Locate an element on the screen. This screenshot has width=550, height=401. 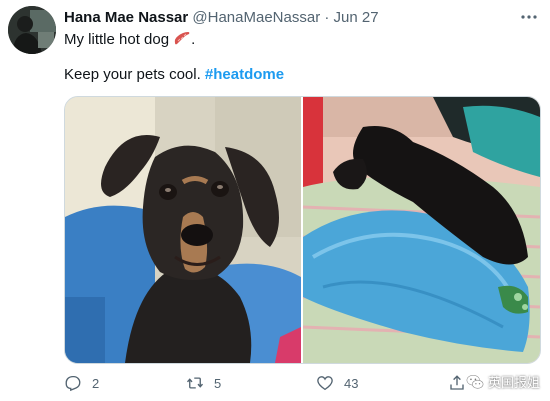
tweet-text-line1: My little hot dog . is located at coordinates (129, 40).